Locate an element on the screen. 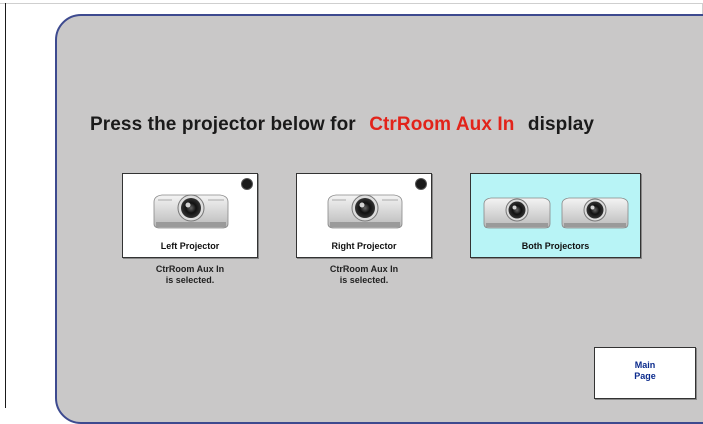  right-status-line2: is selected. is located at coordinates (364, 280).